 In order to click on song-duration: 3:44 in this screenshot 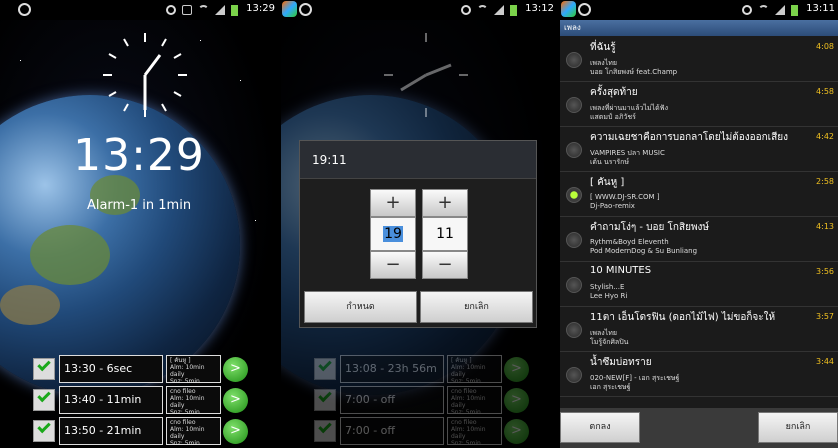, I will do `click(825, 361)`.